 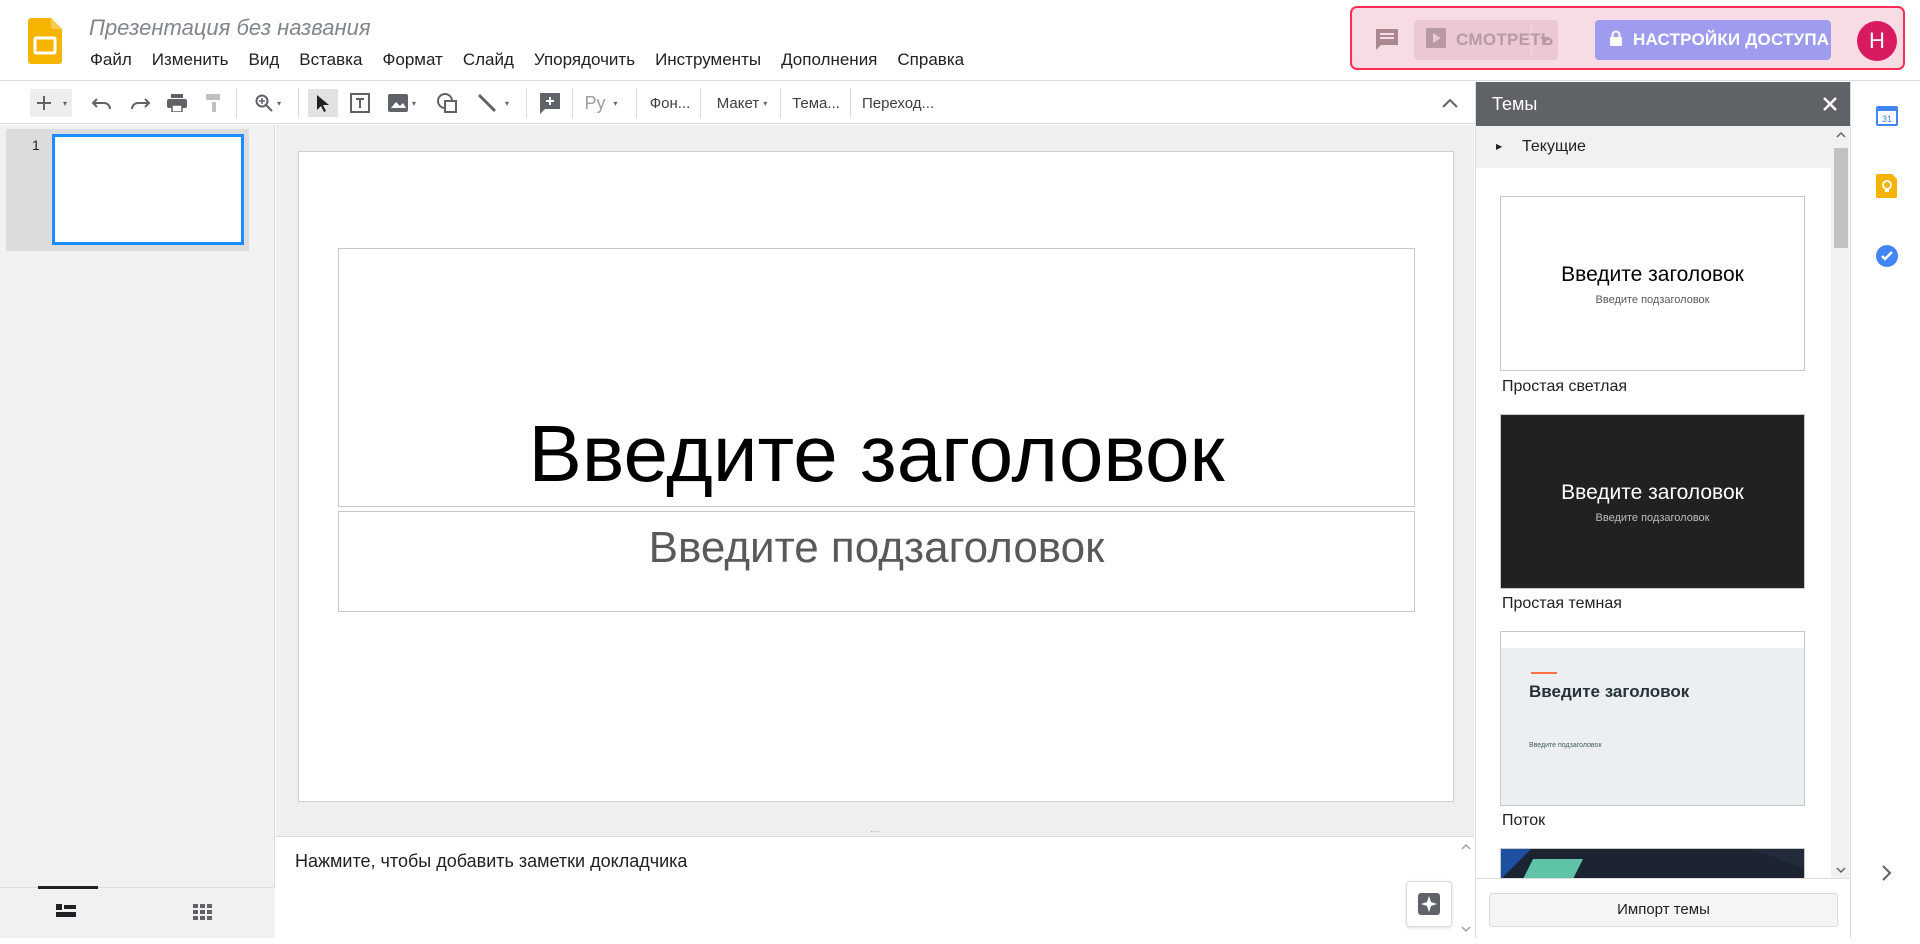 What do you see at coordinates (1885, 510) in the screenshot?
I see `side-apps-panel: 31` at bounding box center [1885, 510].